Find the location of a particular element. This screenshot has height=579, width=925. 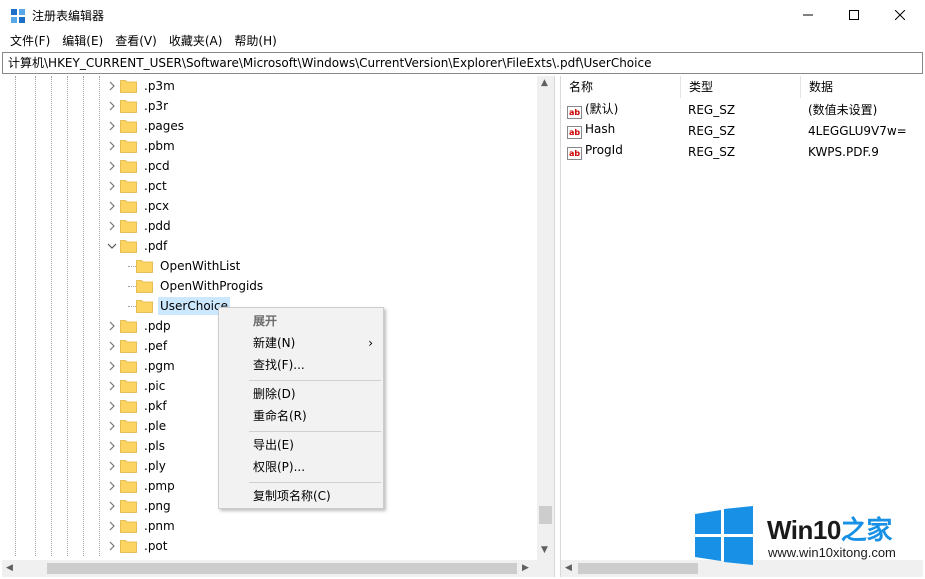

tree-item: .ply is located at coordinates (136, 466).